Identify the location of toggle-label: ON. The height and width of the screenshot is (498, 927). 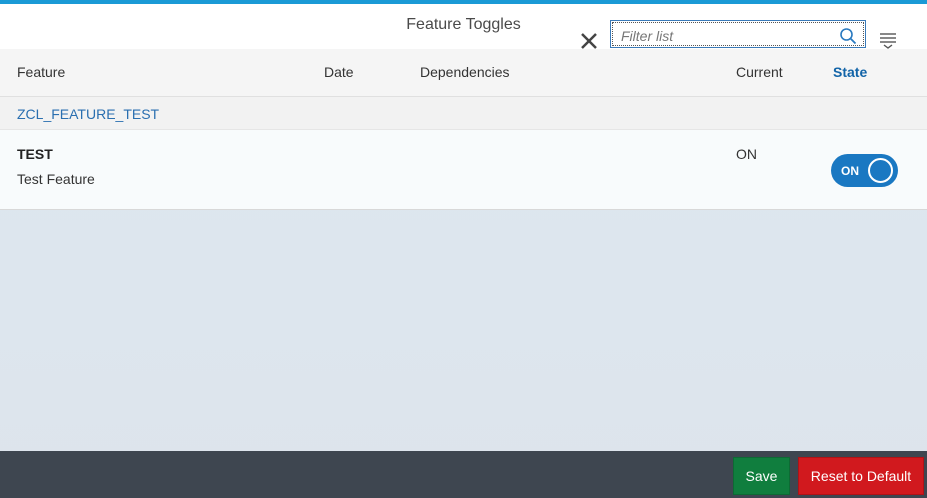
(850, 171).